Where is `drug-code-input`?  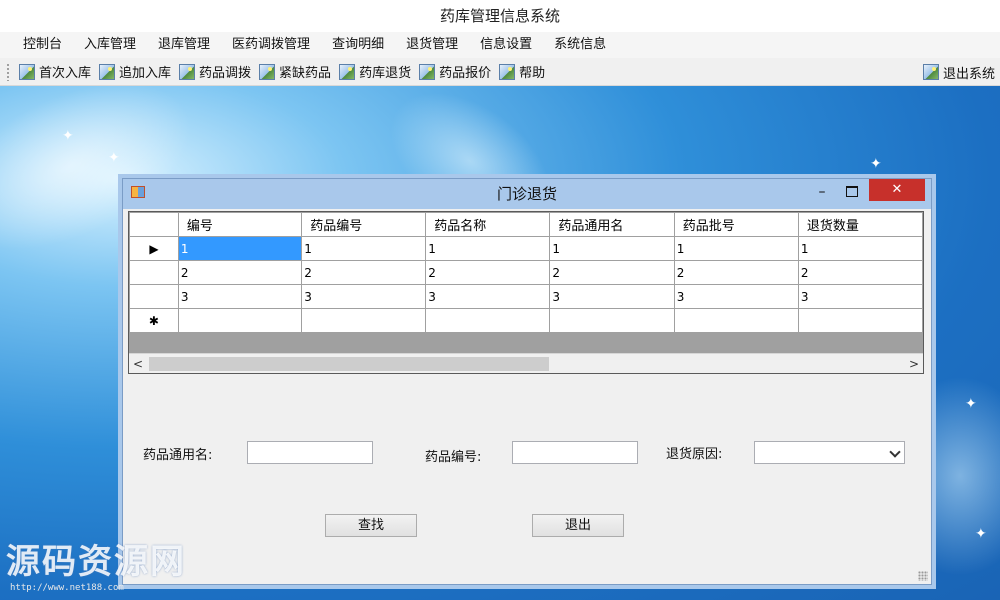 drug-code-input is located at coordinates (575, 452).